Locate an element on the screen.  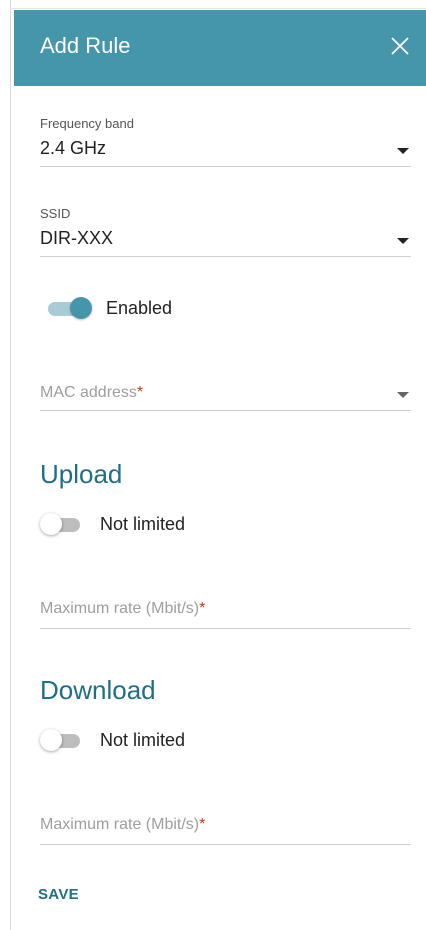
ssid-label: SSID is located at coordinates (55, 213).